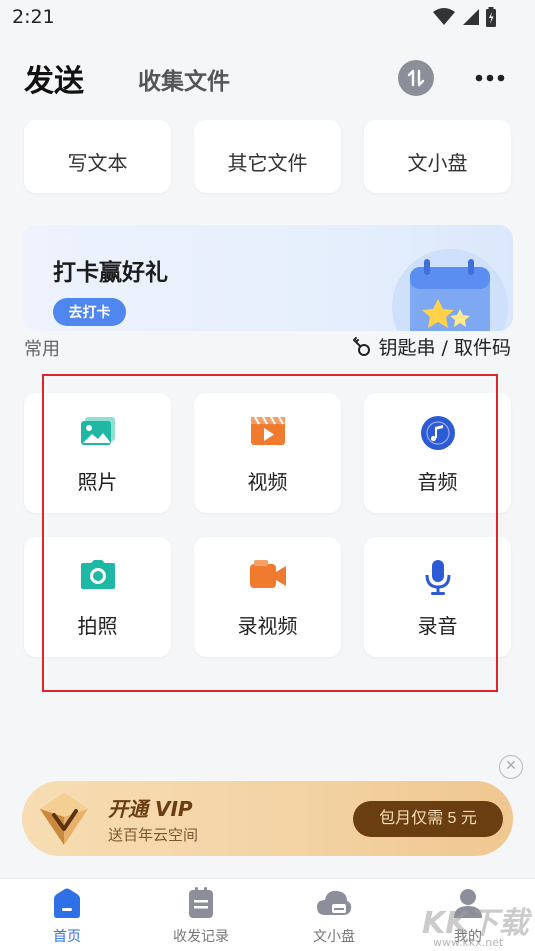 This screenshot has height=951, width=535. What do you see at coordinates (97, 431) in the screenshot?
I see `photo-icon` at bounding box center [97, 431].